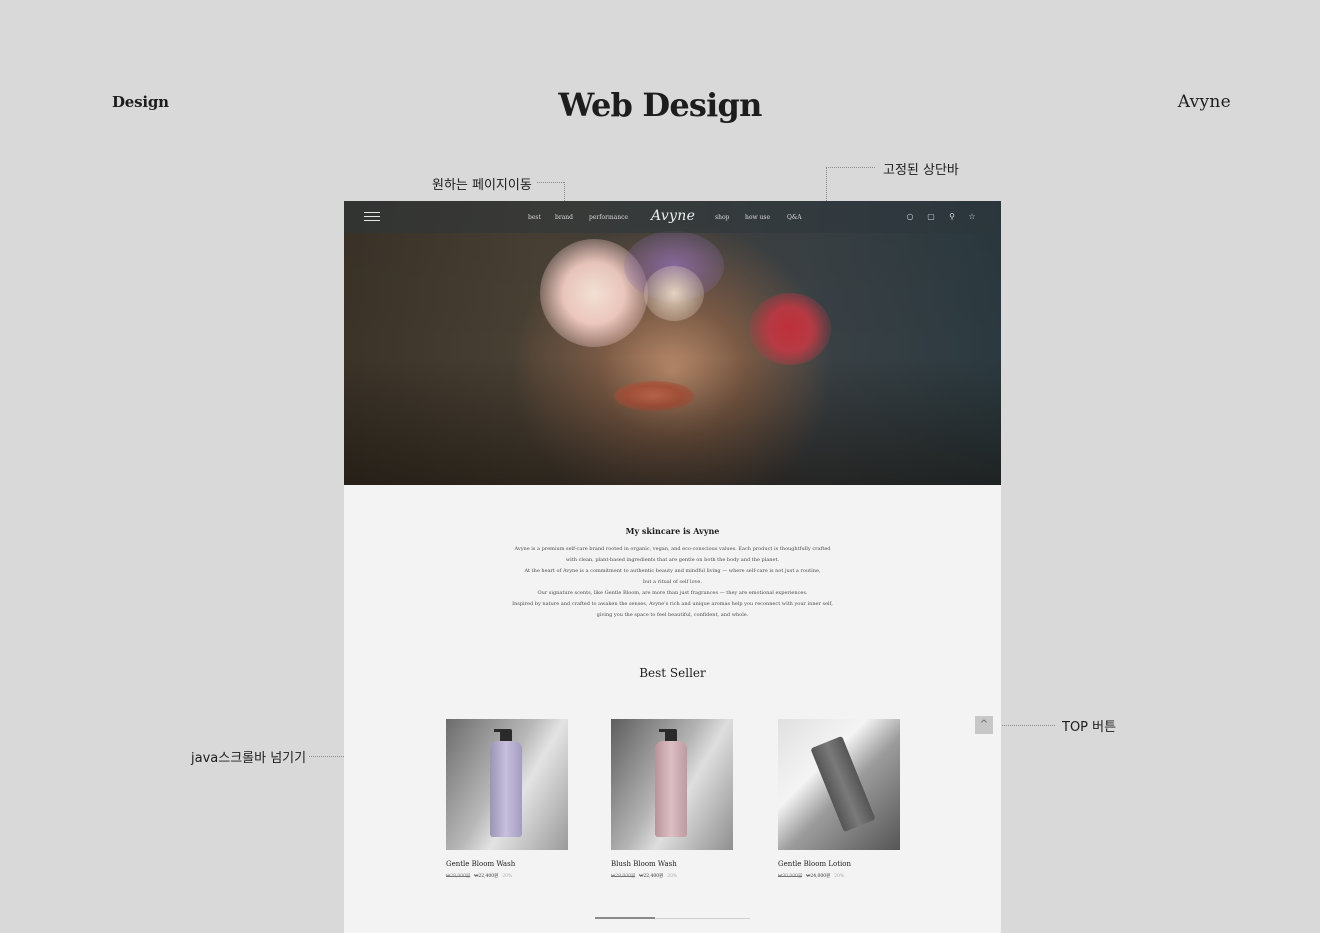  What do you see at coordinates (1089, 727) in the screenshot?
I see `annotation-top-button: TOP 버튼` at bounding box center [1089, 727].